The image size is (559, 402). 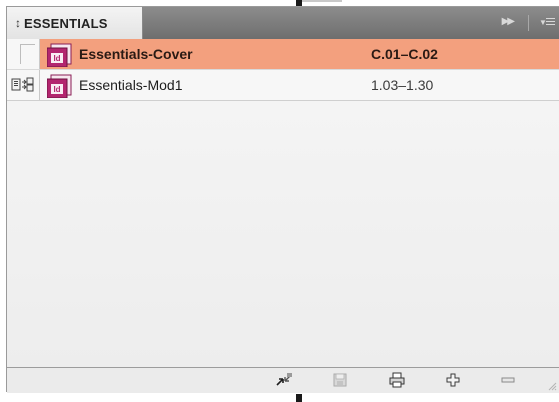 I want to click on panel-title: ESSENTIALS, so click(x=66, y=23).